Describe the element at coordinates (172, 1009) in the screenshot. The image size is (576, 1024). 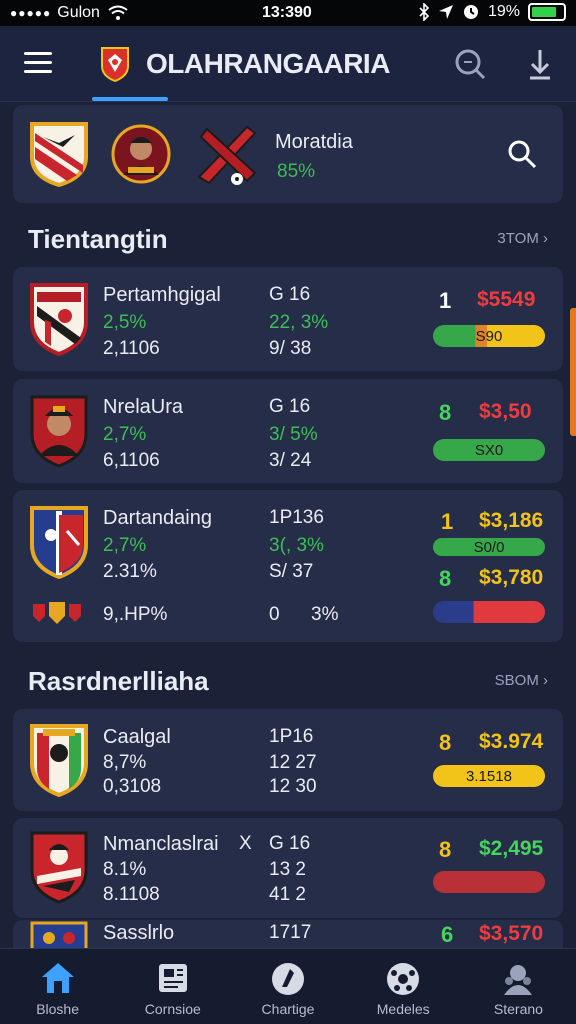
I see `nav-label: Cornsioe` at that location.